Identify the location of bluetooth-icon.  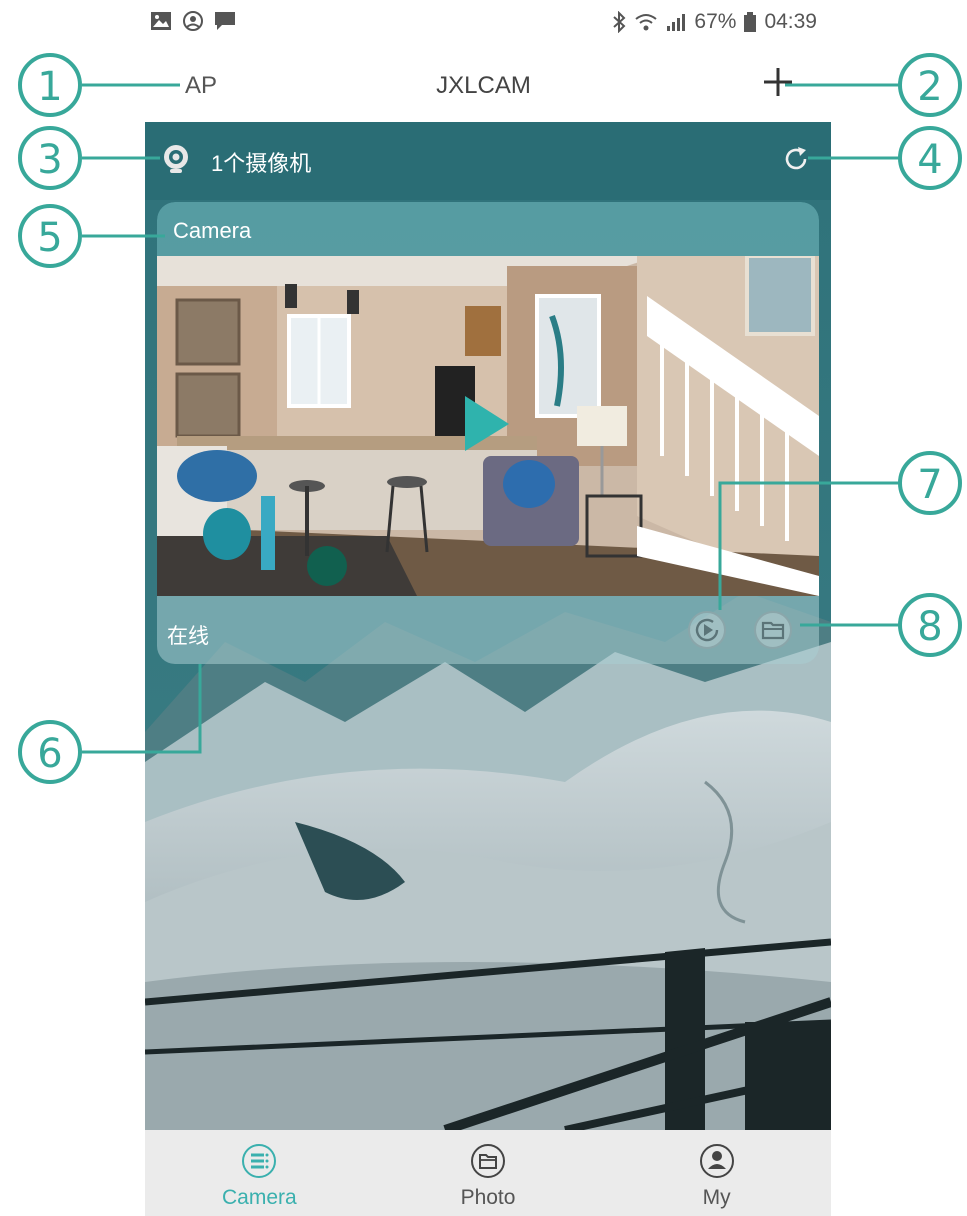
(619, 22).